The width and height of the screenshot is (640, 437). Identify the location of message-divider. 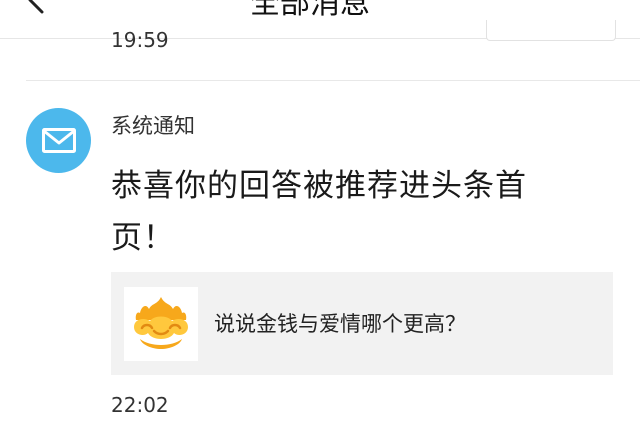
(333, 80).